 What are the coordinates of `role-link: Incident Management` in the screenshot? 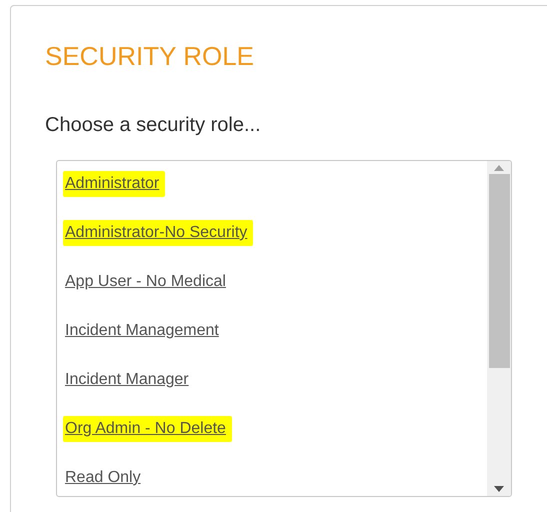 It's located at (144, 331).